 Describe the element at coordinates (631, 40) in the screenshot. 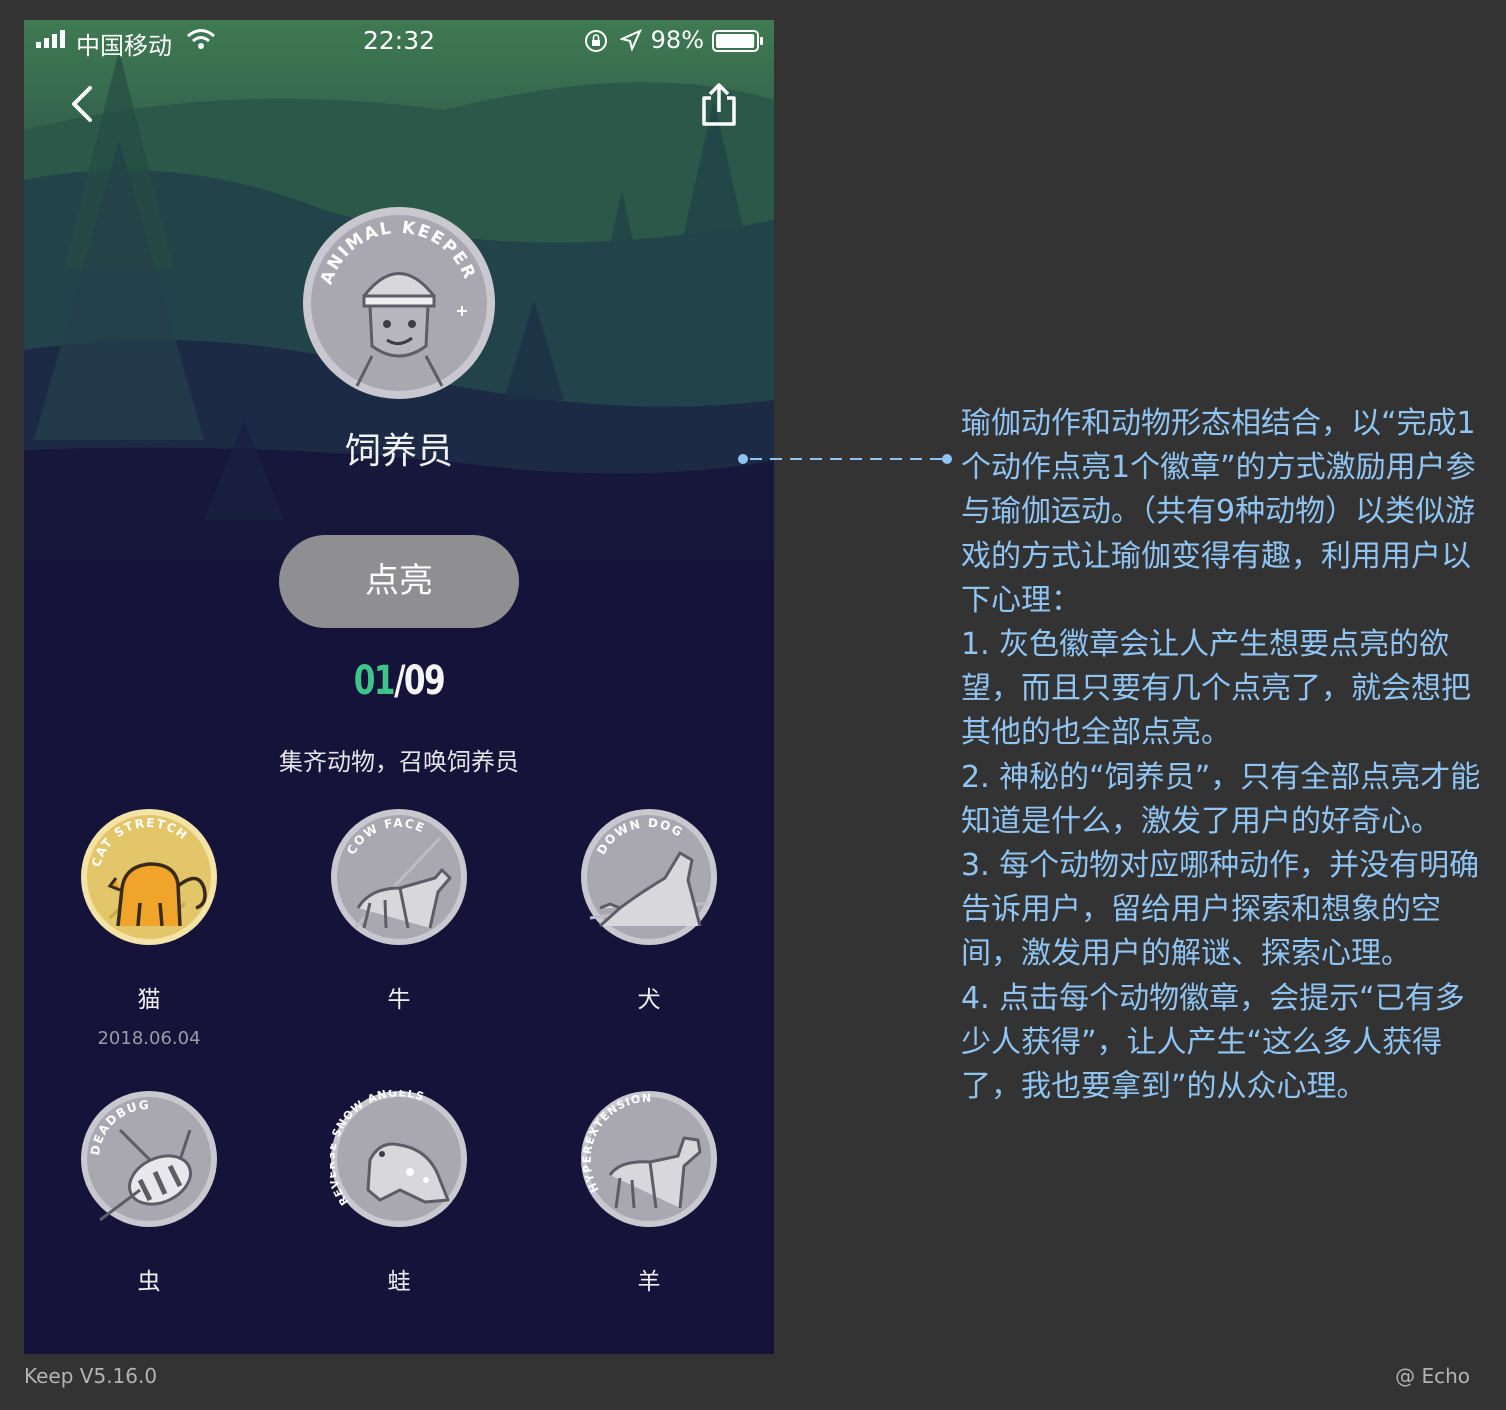

I see `location-icon` at that location.